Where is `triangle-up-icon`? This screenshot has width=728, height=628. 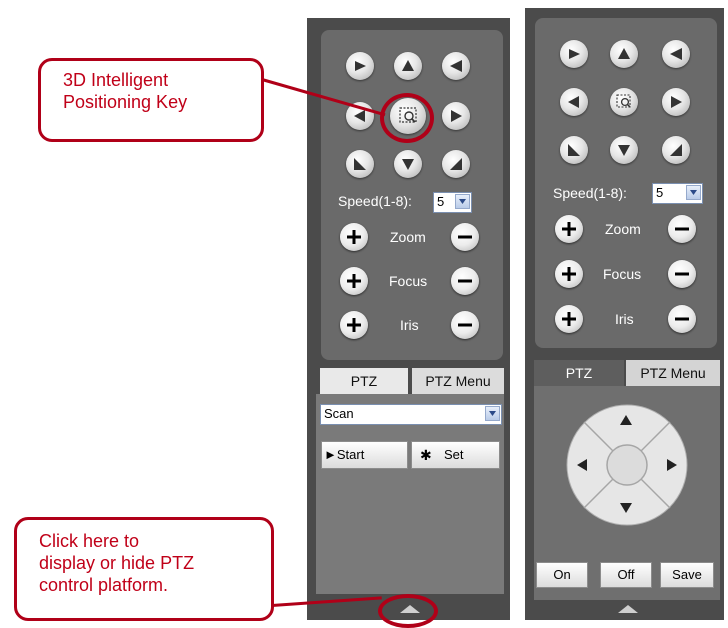 triangle-up-icon is located at coordinates (628, 609).